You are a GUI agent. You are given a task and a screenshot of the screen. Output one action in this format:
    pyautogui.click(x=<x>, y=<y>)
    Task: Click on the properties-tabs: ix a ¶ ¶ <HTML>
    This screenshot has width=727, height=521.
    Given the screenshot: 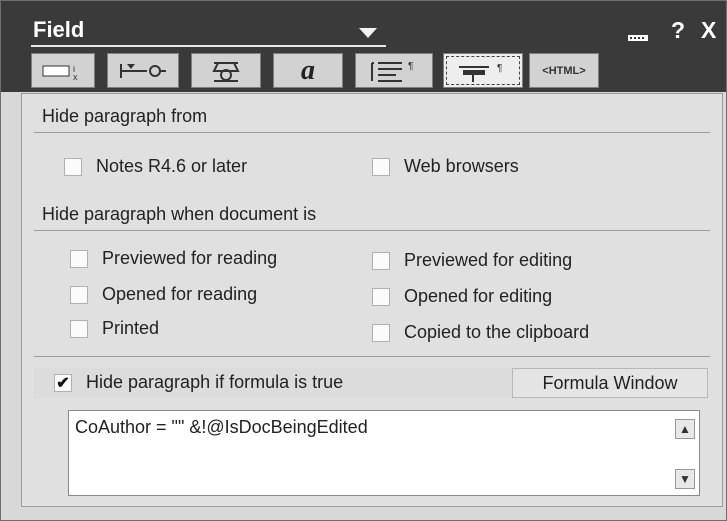 What is the action you would take?
    pyautogui.click(x=316, y=71)
    